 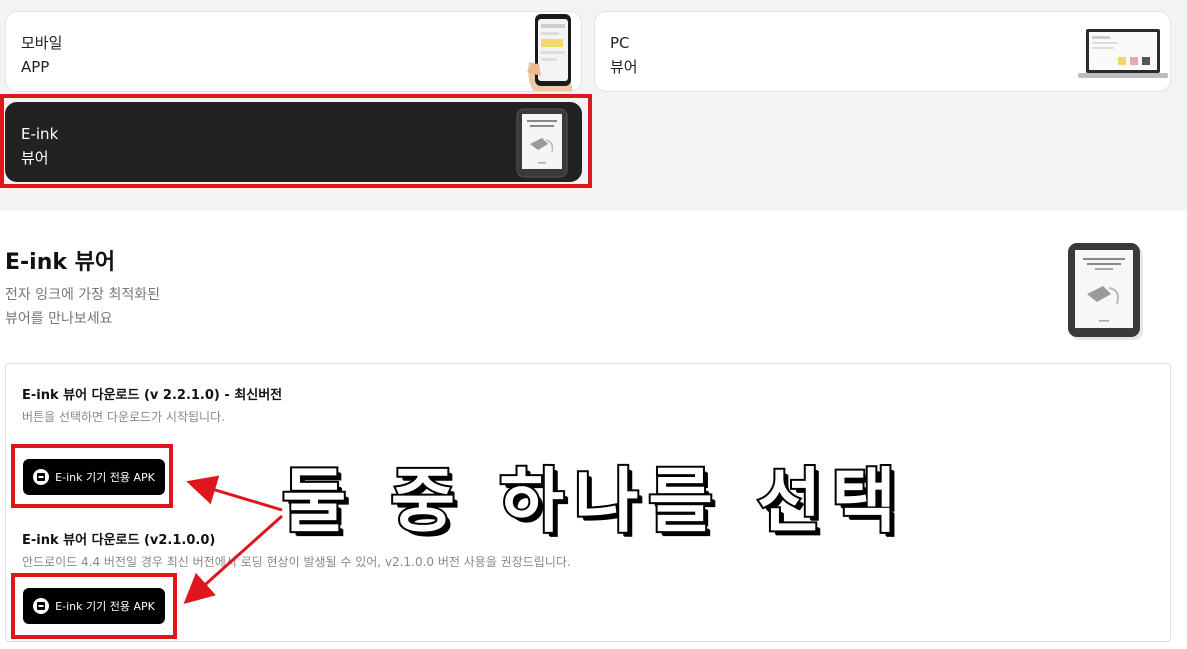 What do you see at coordinates (593, 501) in the screenshot?
I see `annotation-overlay-text: 둘 중 하나를 선택` at bounding box center [593, 501].